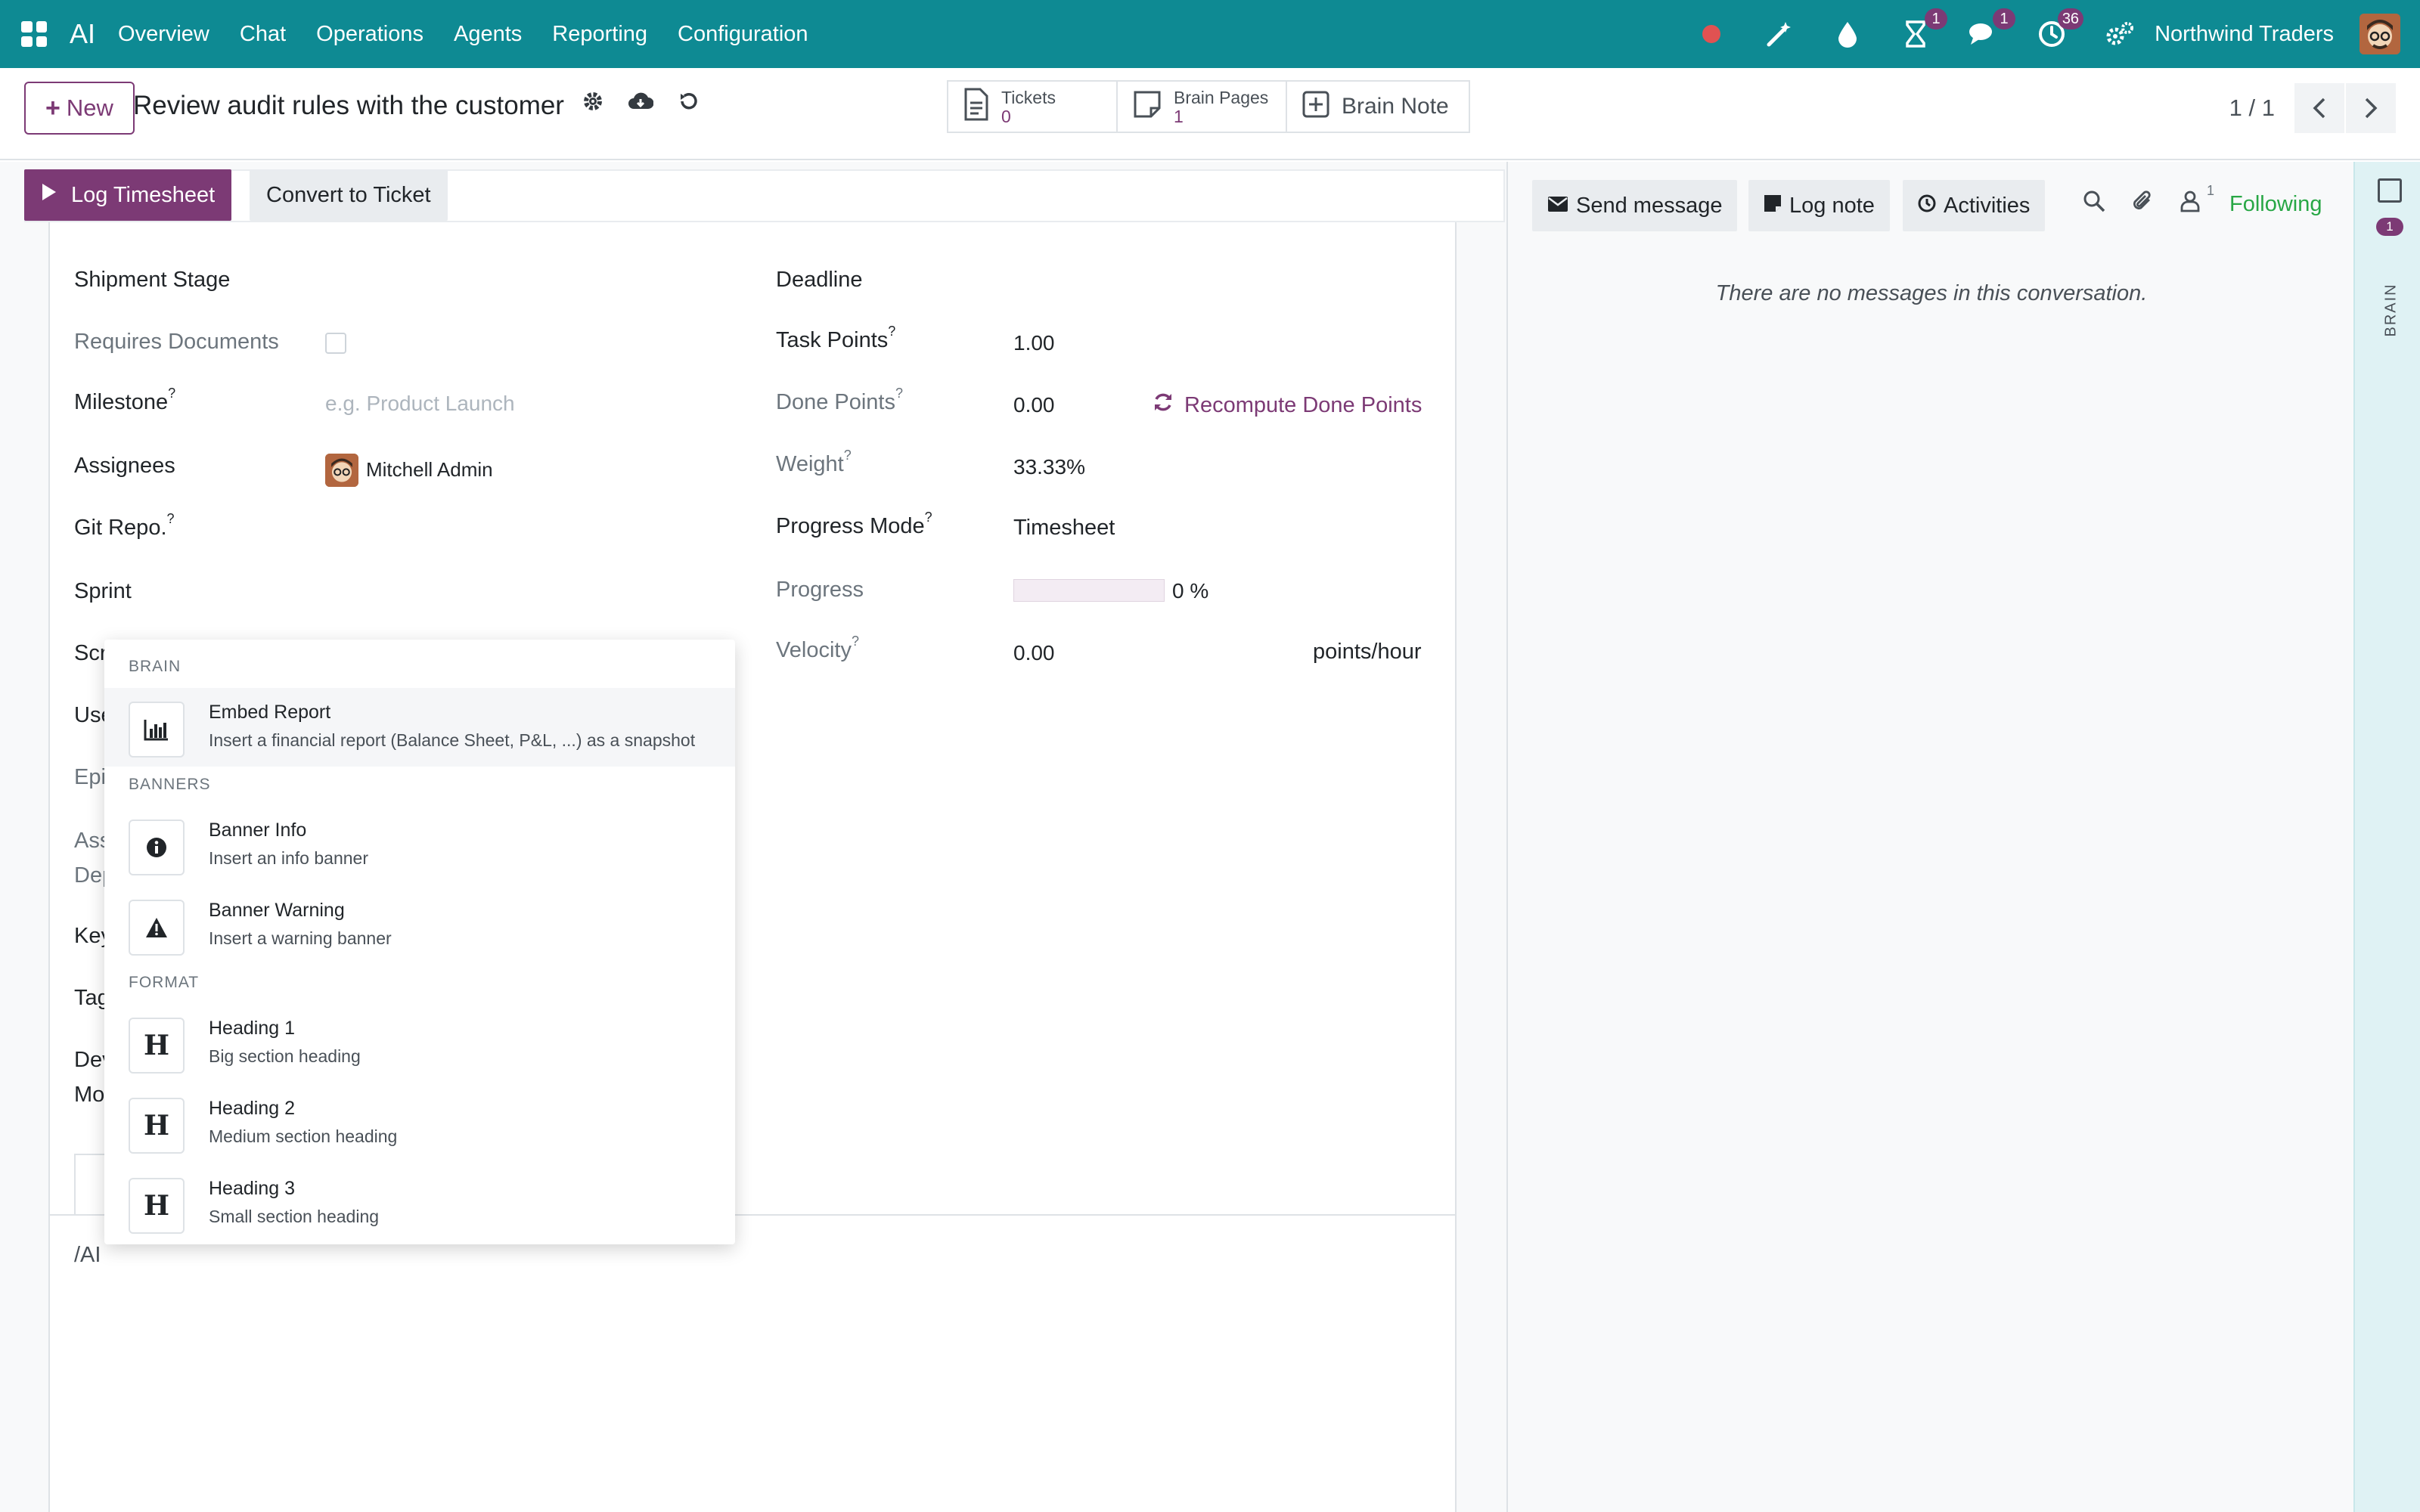 The image size is (2420, 1512). What do you see at coordinates (2094, 204) in the screenshot?
I see `search-icon` at bounding box center [2094, 204].